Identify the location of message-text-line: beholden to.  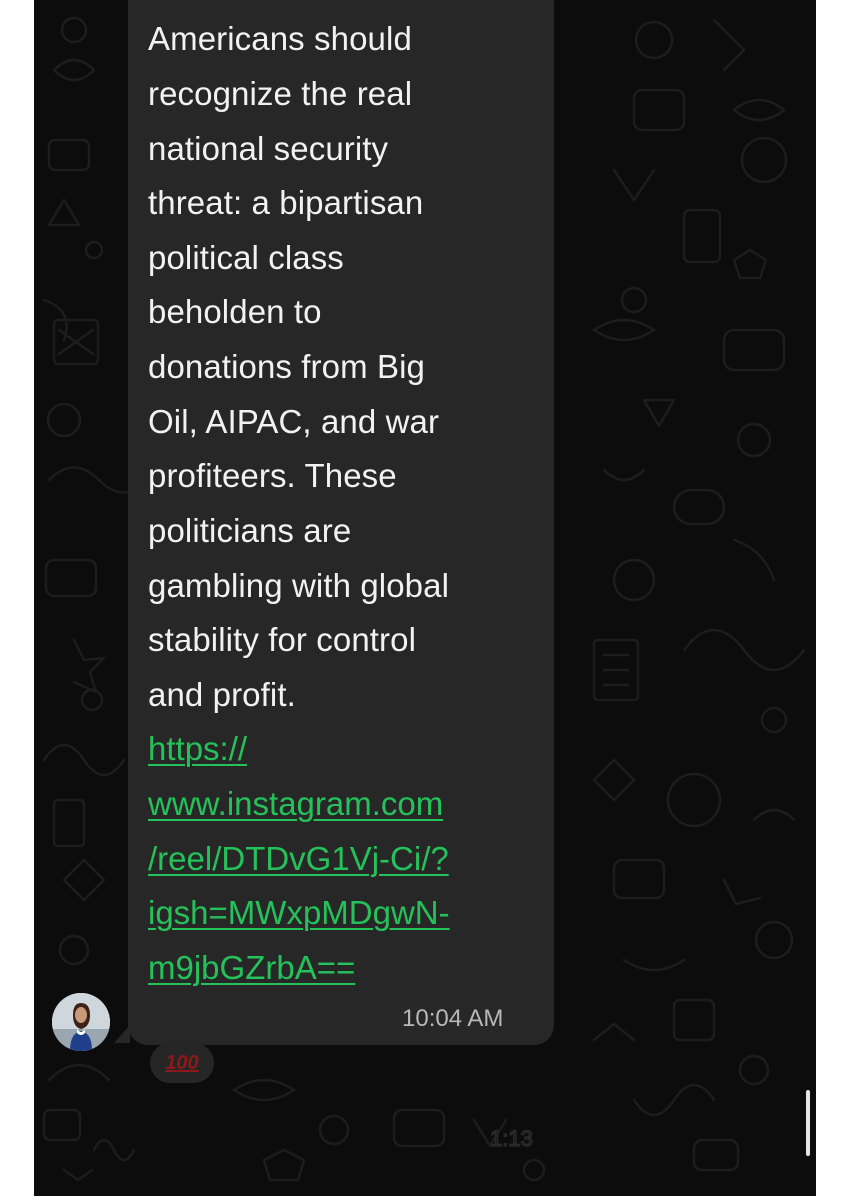
(235, 311).